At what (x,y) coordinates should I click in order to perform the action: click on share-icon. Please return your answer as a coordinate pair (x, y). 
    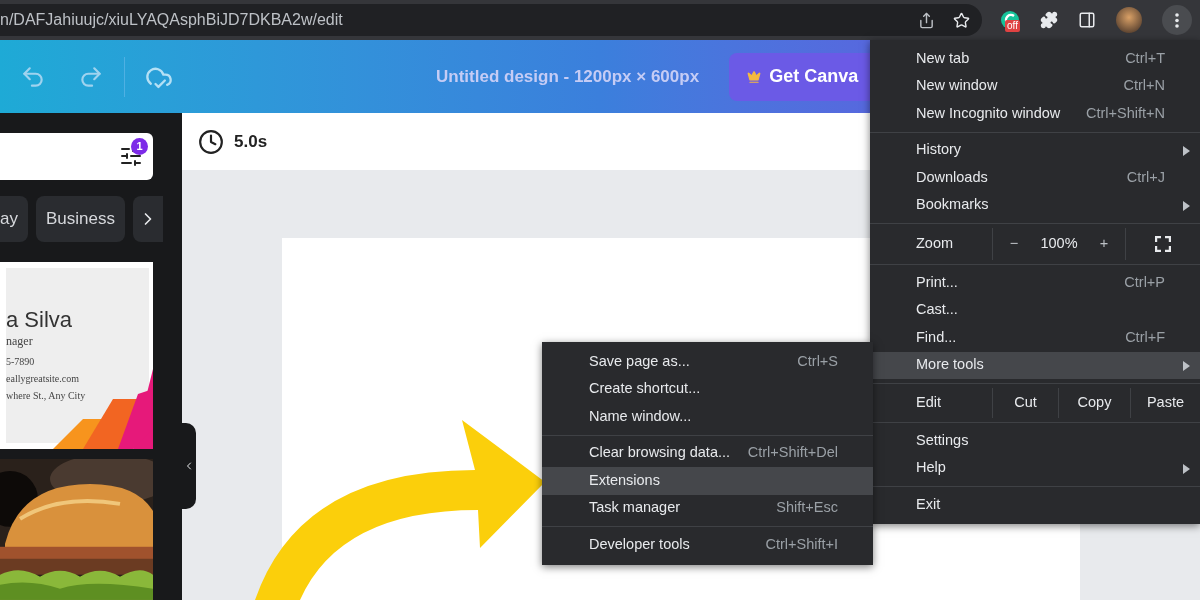
    Looking at the image, I should click on (926, 20).